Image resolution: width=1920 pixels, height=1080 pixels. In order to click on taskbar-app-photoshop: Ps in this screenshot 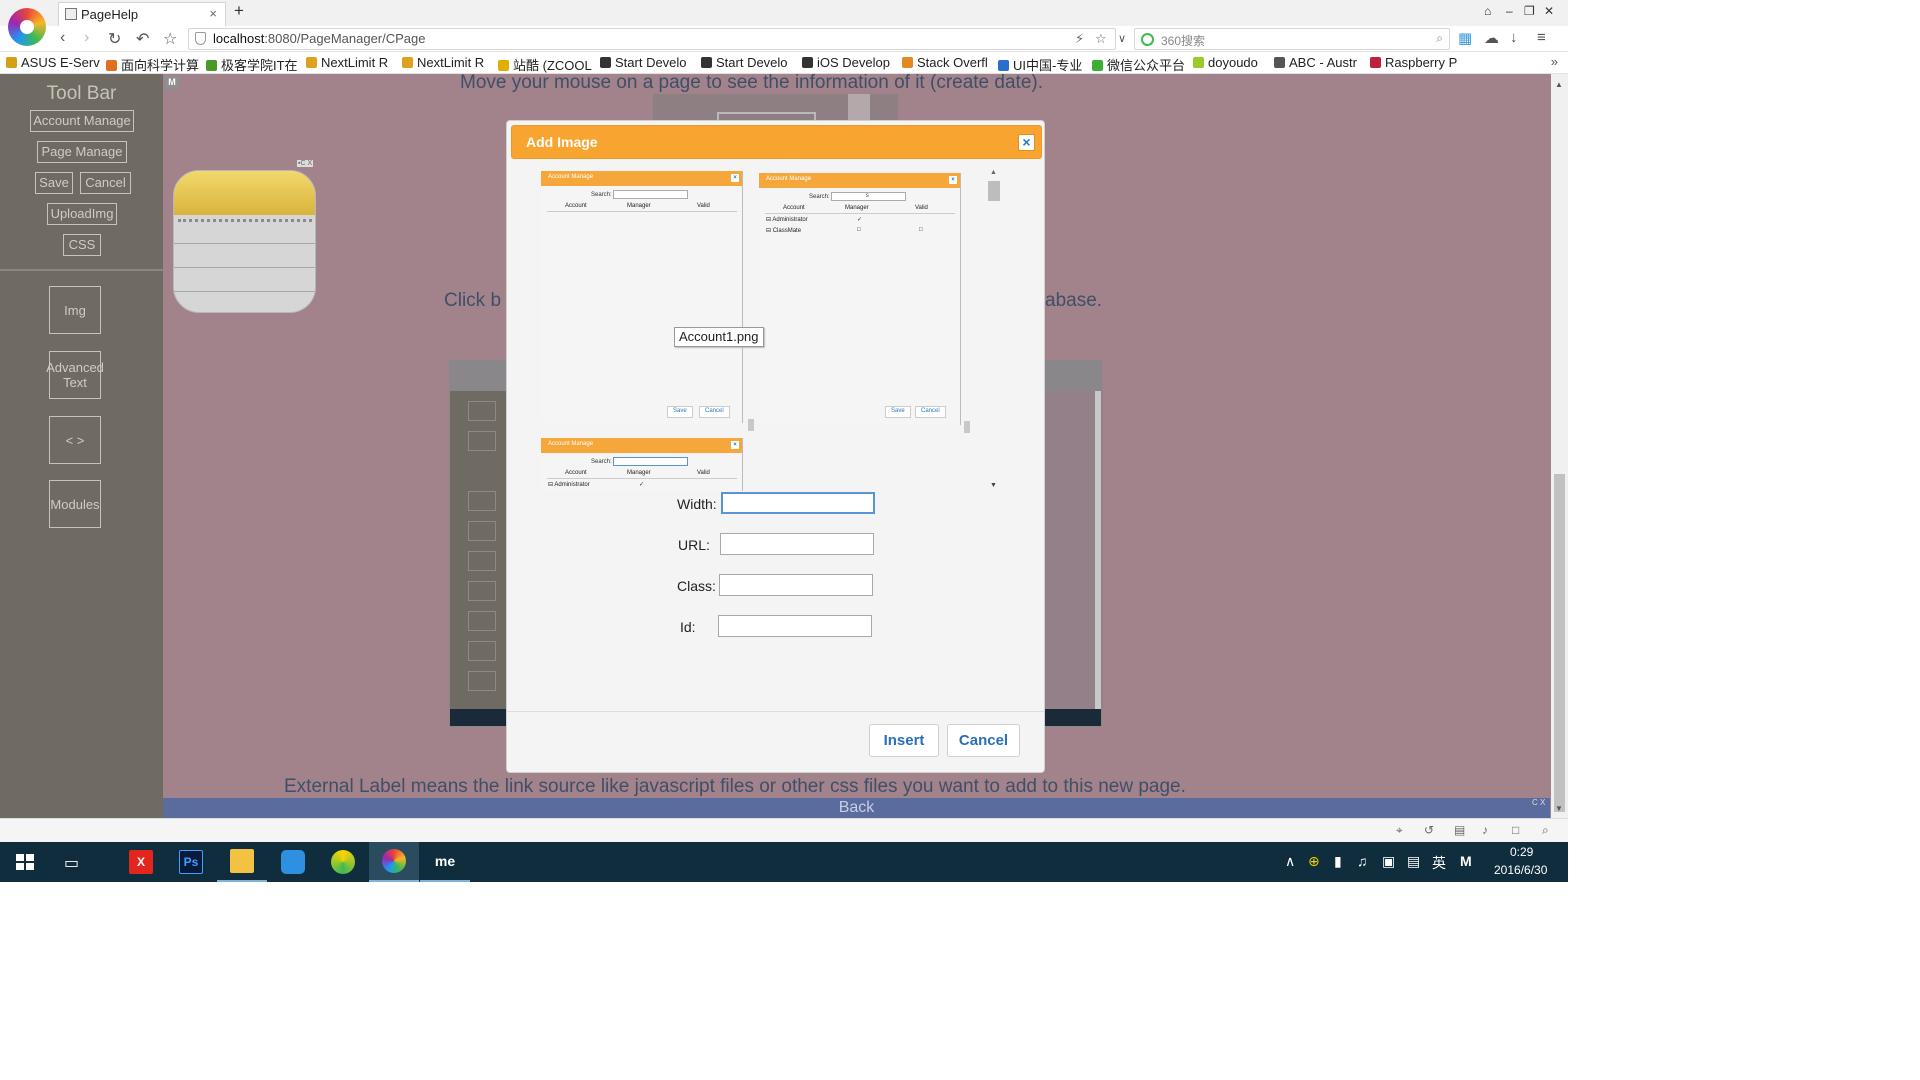, I will do `click(191, 862)`.